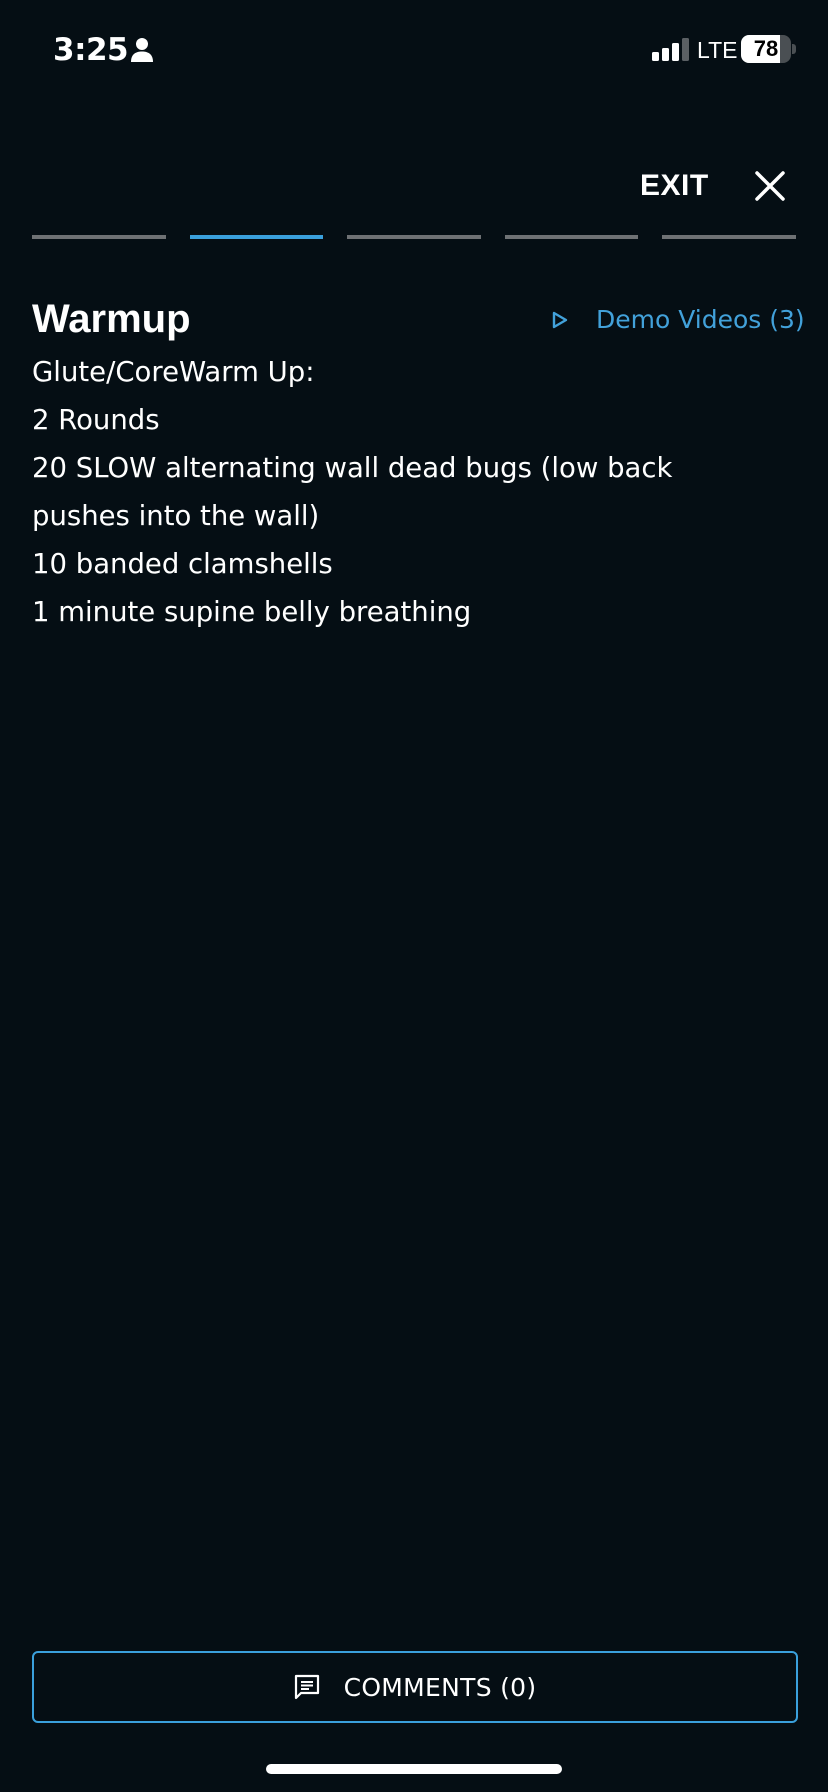 This screenshot has width=828, height=1792. Describe the element at coordinates (670, 49) in the screenshot. I see `cellular-signal-icon` at that location.